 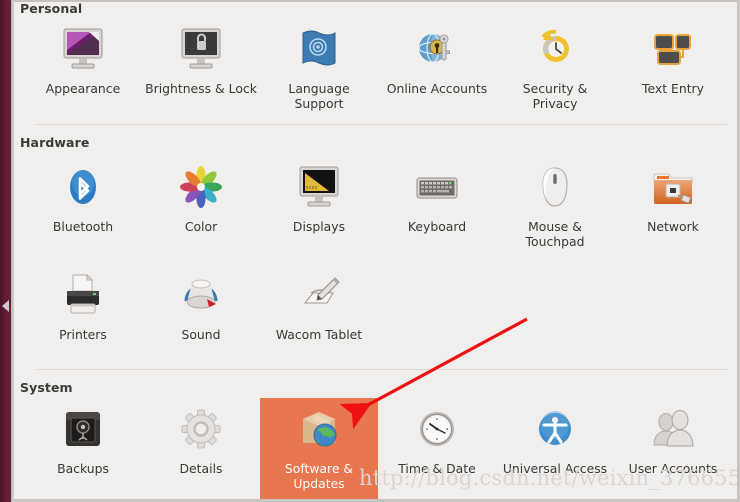 I want to click on tile-security-privacy: Security & Privacy, so click(x=555, y=66).